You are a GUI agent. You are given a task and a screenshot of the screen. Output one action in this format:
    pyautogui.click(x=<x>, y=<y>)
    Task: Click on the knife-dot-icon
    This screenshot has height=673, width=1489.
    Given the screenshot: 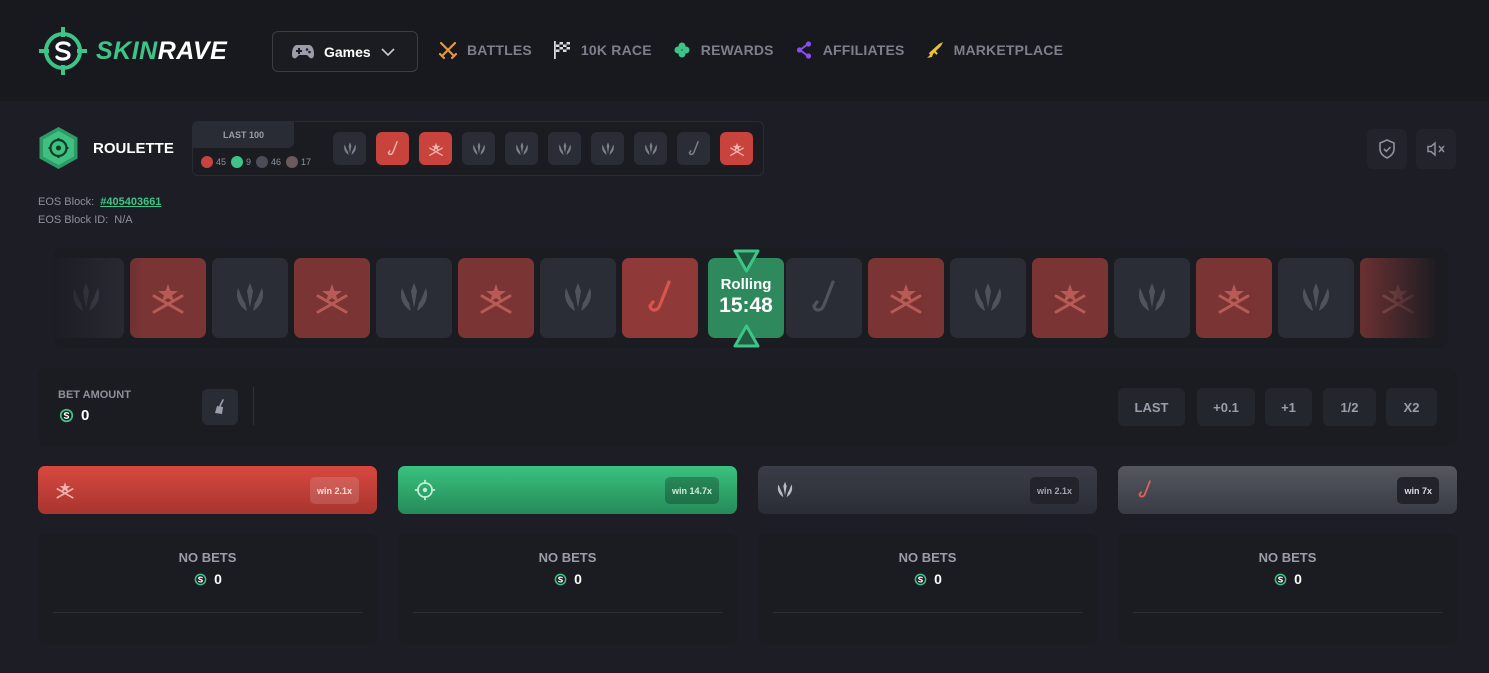 What is the action you would take?
    pyautogui.click(x=292, y=162)
    